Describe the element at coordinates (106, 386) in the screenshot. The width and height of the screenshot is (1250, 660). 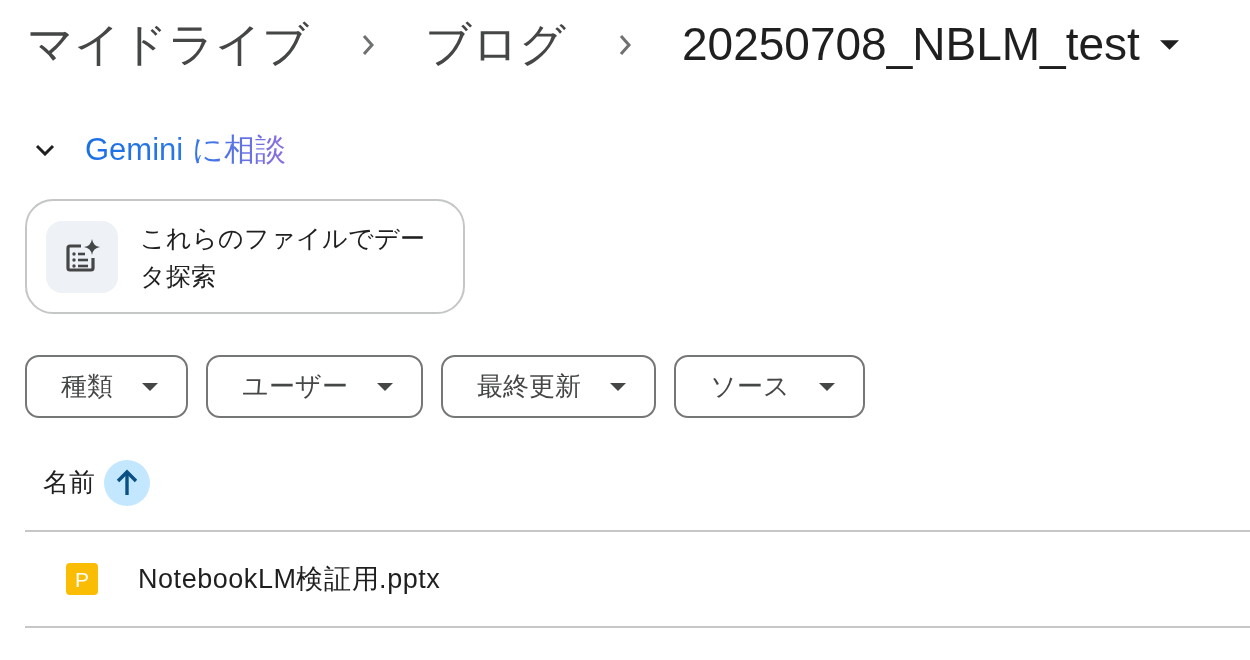
I see `filter-dropdown-button: 種類` at that location.